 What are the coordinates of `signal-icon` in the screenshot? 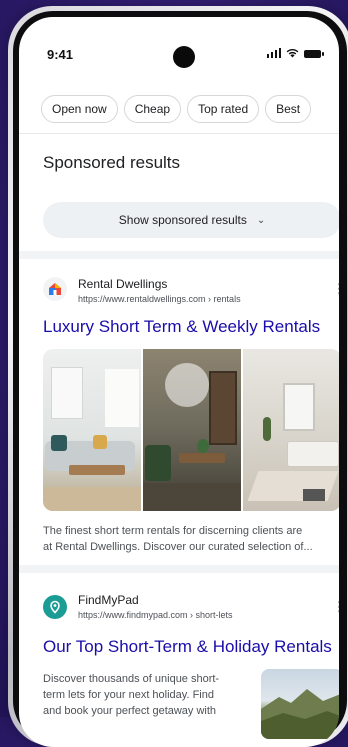 It's located at (273, 53).